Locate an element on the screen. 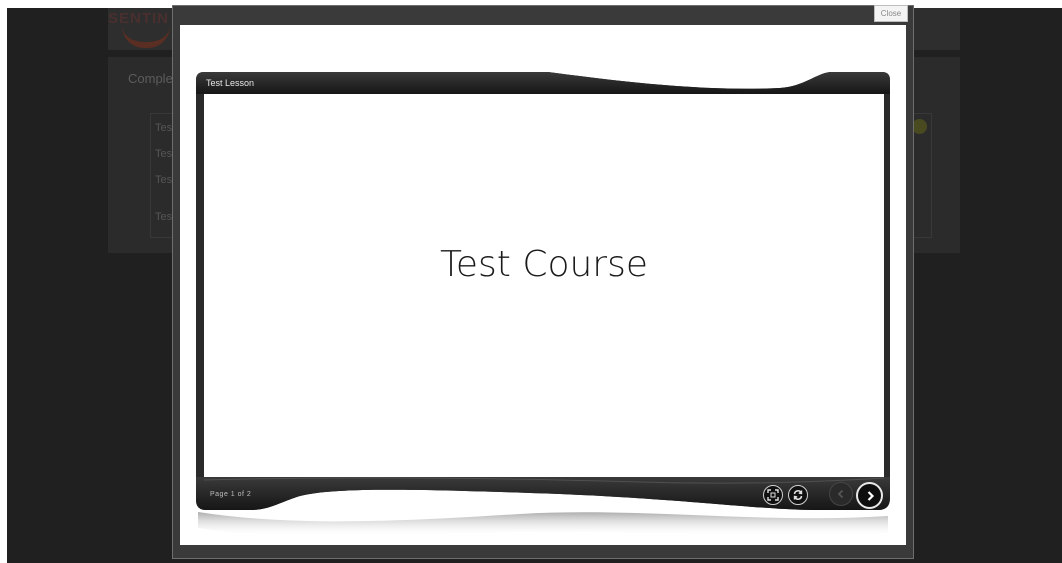 The image size is (1062, 563). chevron-left-icon is located at coordinates (840, 494).